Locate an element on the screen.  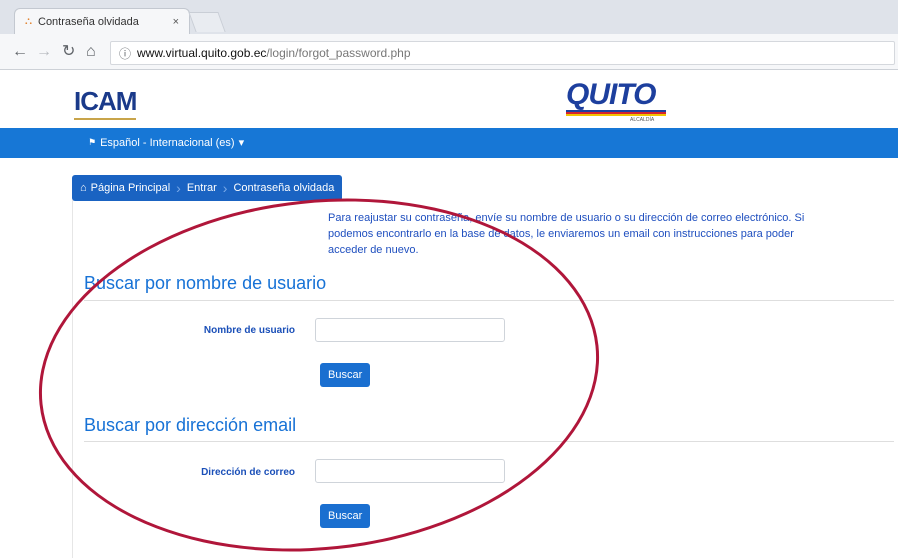
search-email-button: Buscar is located at coordinates (345, 516).